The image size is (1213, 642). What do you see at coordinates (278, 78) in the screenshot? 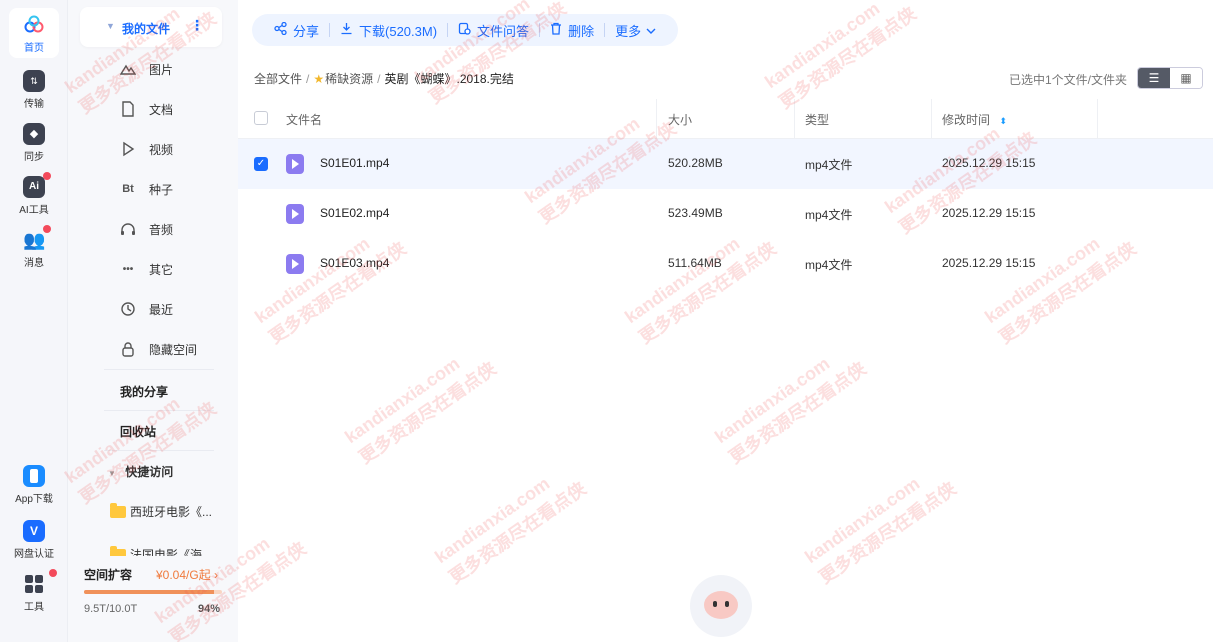
I see `breadcrumb-root: 全部文件` at bounding box center [278, 78].